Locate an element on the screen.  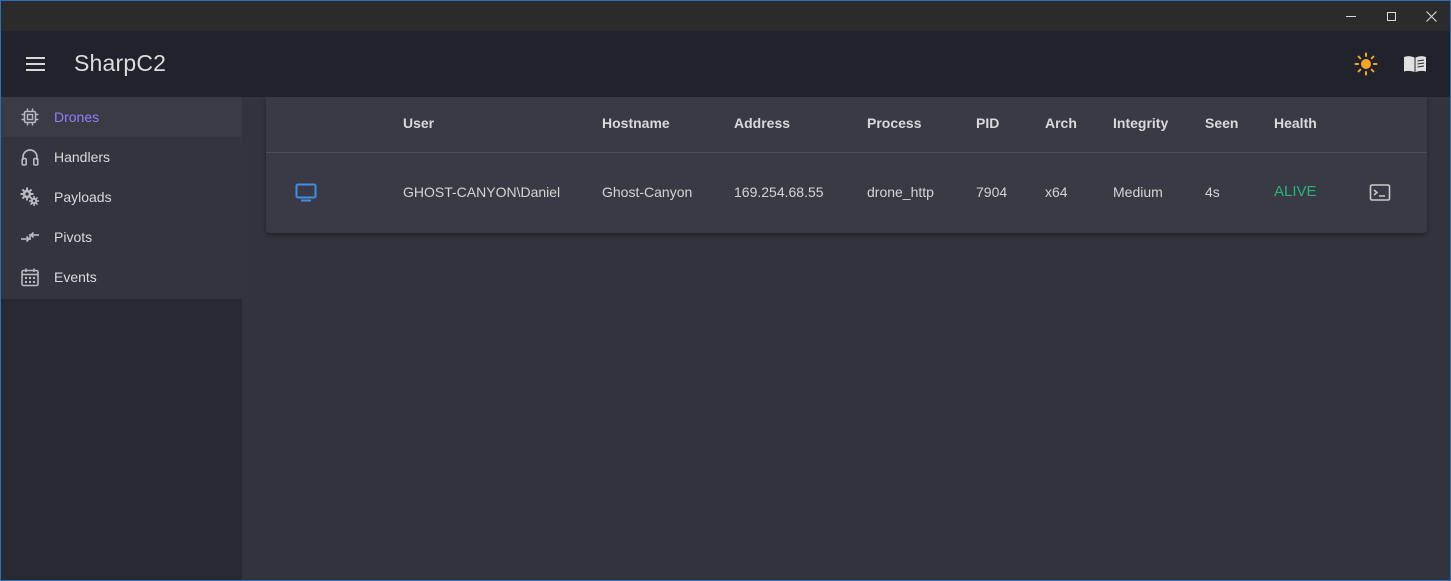
column-header-arch: Arch is located at coordinates (1061, 123).